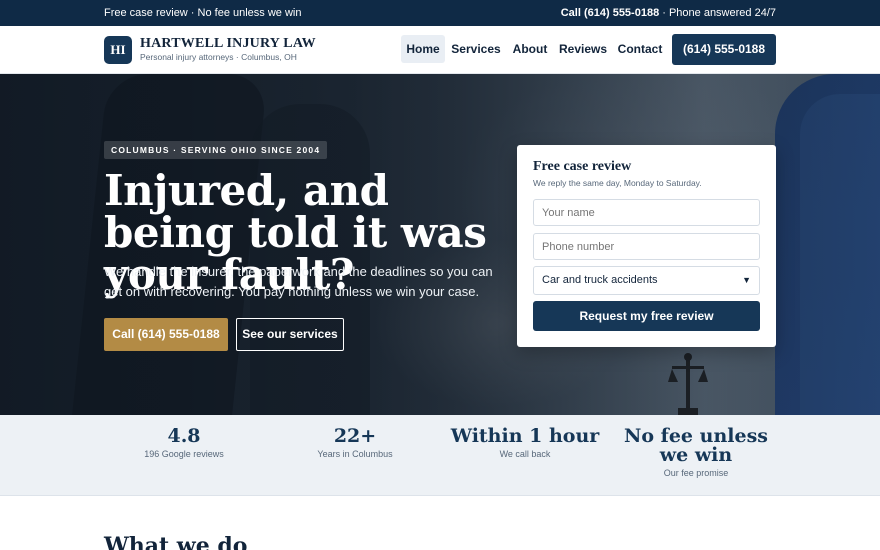  Describe the element at coordinates (696, 445) in the screenshot. I see `stat-value: No fee unless we win` at that location.